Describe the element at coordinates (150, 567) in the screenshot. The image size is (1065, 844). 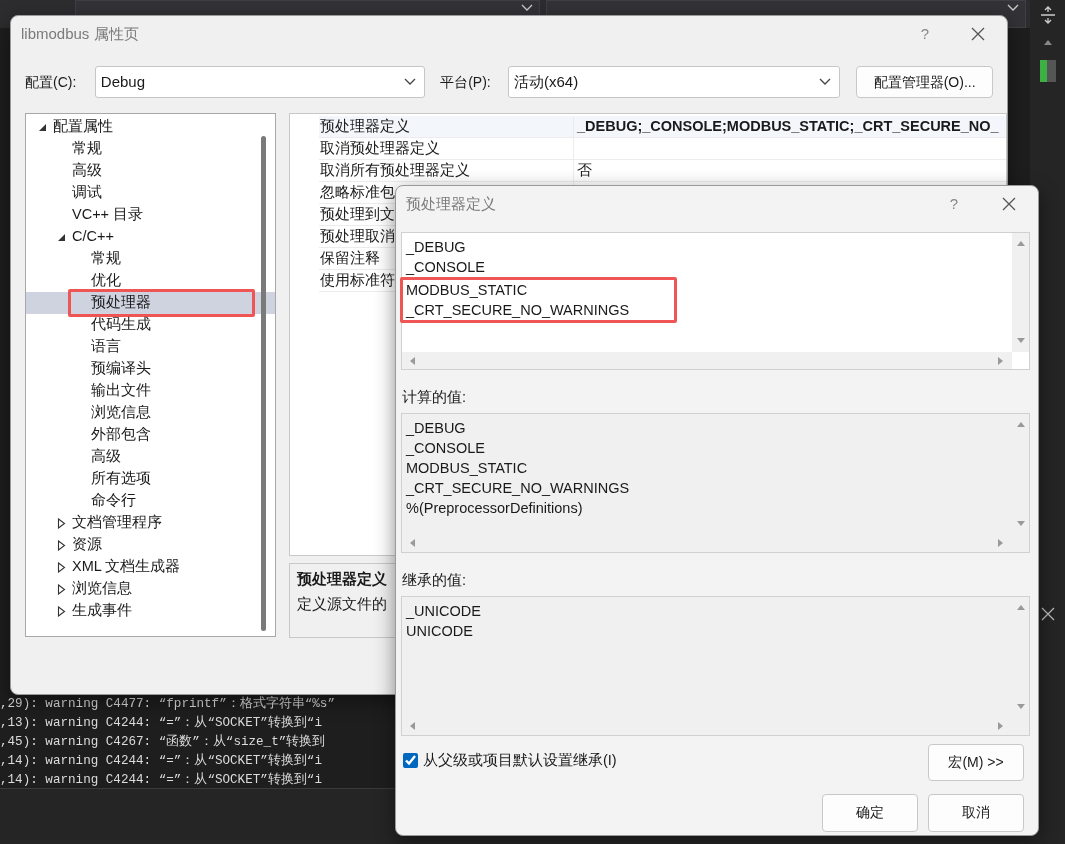
I see `tree-item: XML 文档生成器` at that location.